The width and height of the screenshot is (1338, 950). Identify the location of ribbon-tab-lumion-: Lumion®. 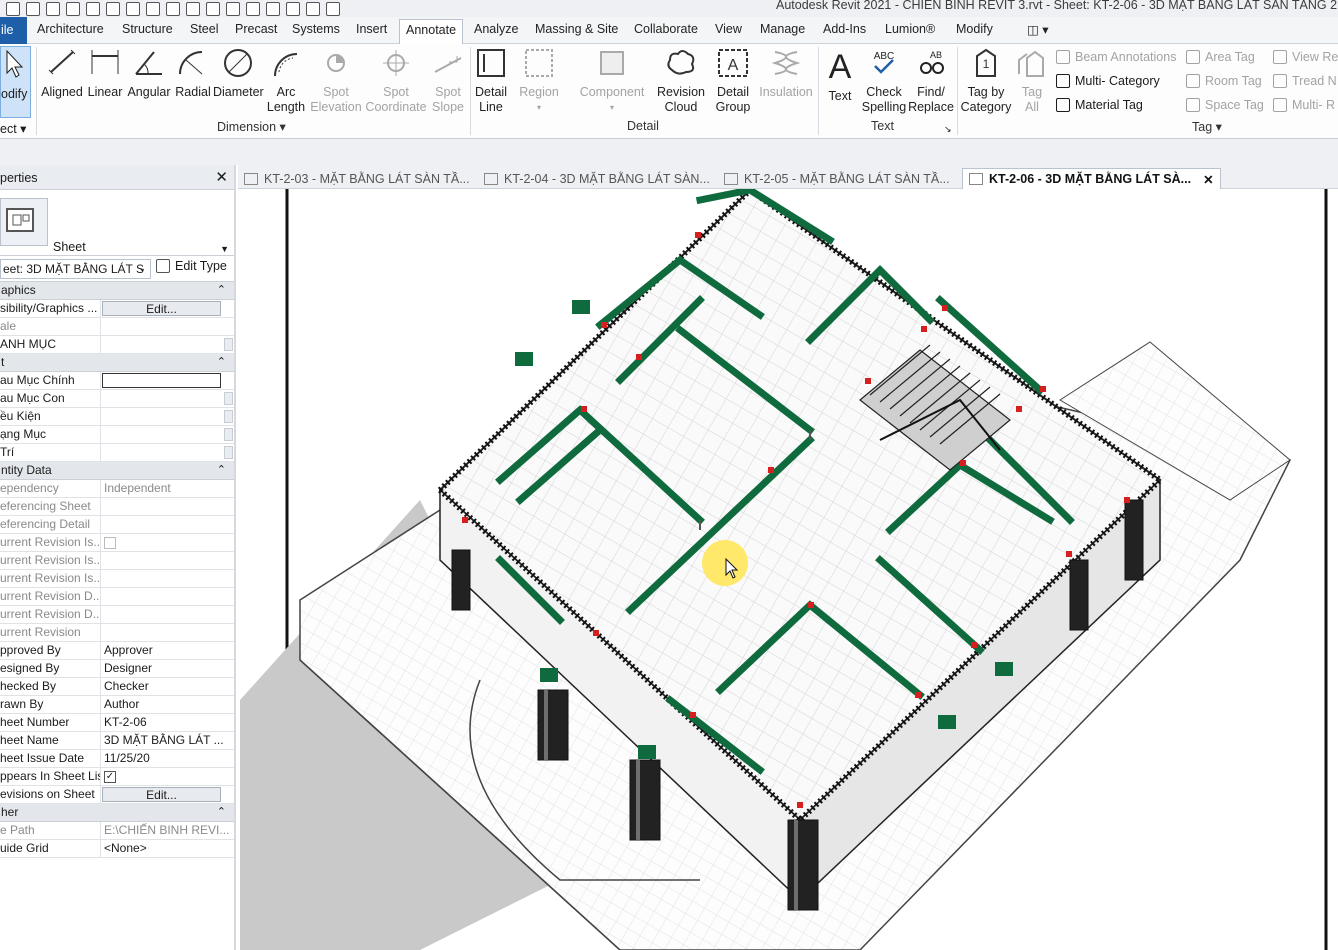
(910, 29).